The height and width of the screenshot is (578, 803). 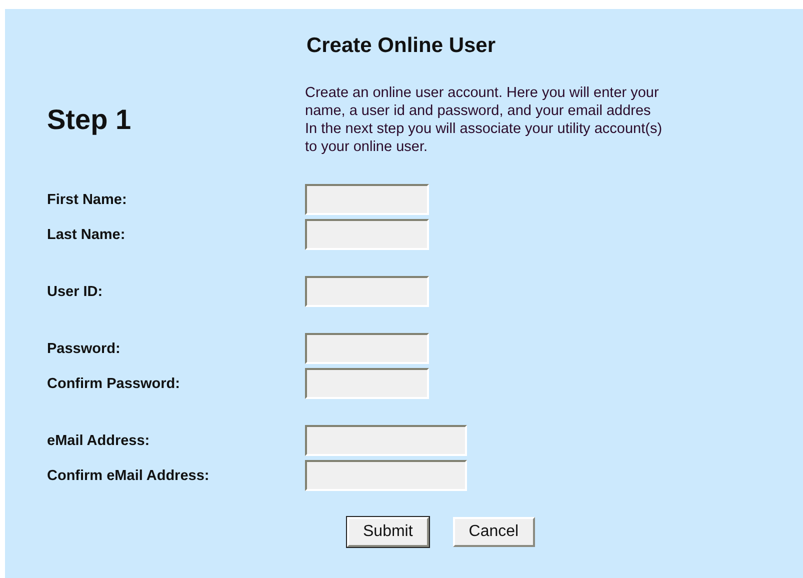 What do you see at coordinates (483, 120) in the screenshot?
I see `description-text: Create an online user account. Here you will enter your name, a user id and password, and your email addres In the next step you will associate your utility account(s) to your online user.` at bounding box center [483, 120].